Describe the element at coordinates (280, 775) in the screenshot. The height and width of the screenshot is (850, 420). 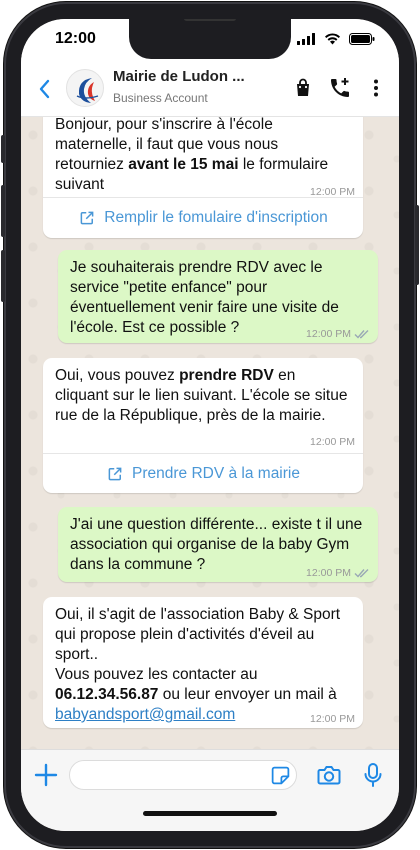
I see `sticker-icon` at that location.